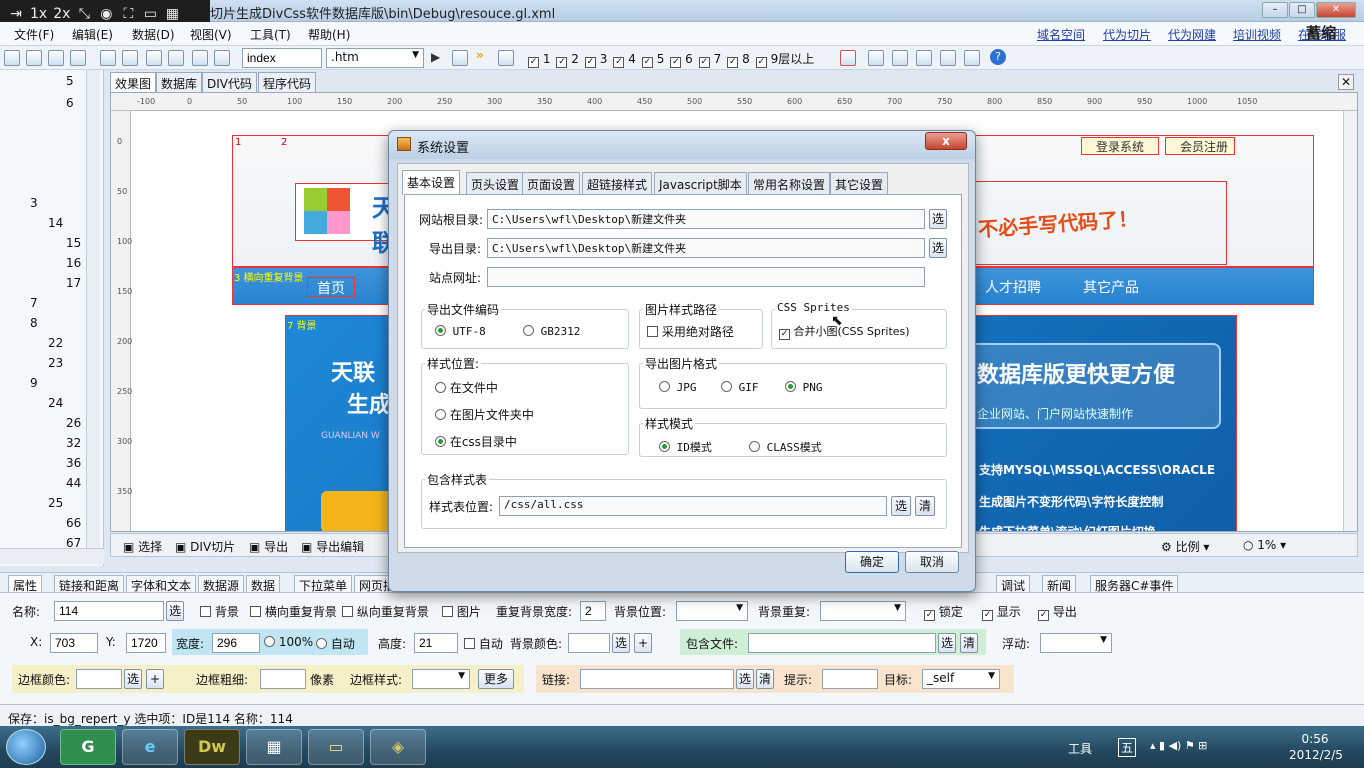 The image size is (1364, 768). What do you see at coordinates (1127, 34) in the screenshot?
I see `link-slicing-service: 代为切片` at bounding box center [1127, 34].